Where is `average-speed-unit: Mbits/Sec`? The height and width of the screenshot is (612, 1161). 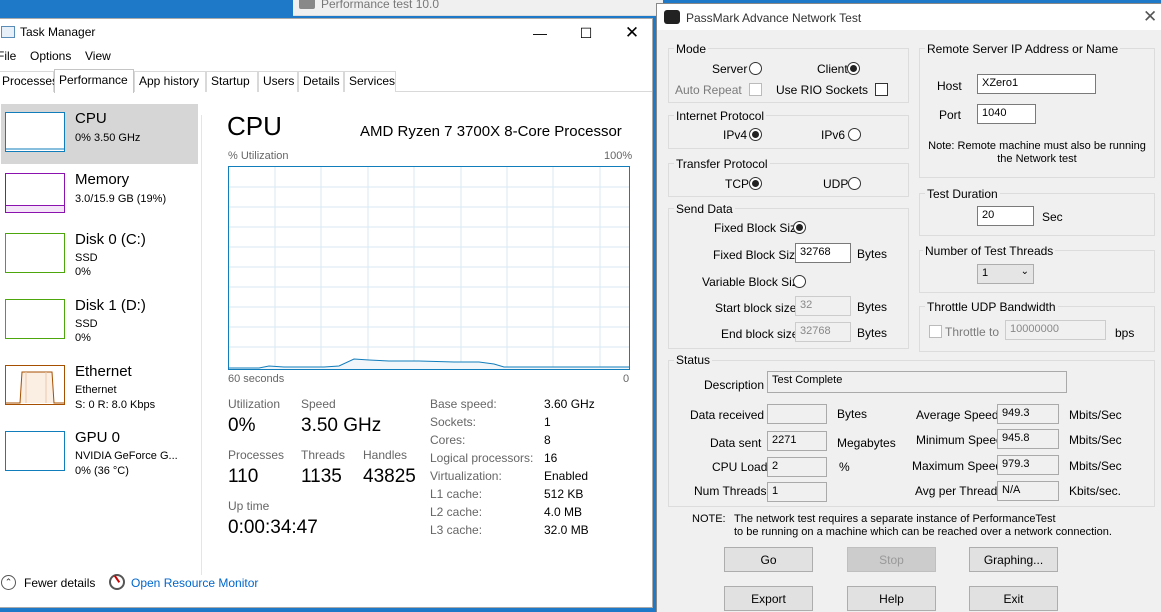
average-speed-unit: Mbits/Sec is located at coordinates (1095, 415).